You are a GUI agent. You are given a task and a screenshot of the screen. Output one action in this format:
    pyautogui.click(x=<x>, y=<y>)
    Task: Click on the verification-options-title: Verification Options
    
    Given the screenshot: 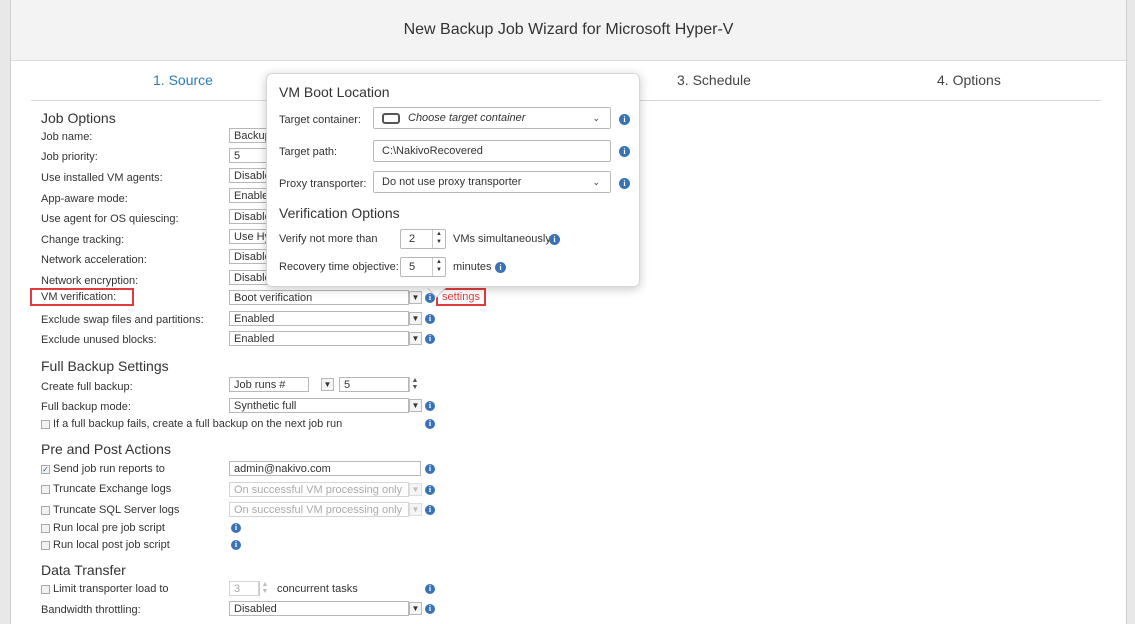 What is the action you would take?
    pyautogui.click(x=339, y=213)
    